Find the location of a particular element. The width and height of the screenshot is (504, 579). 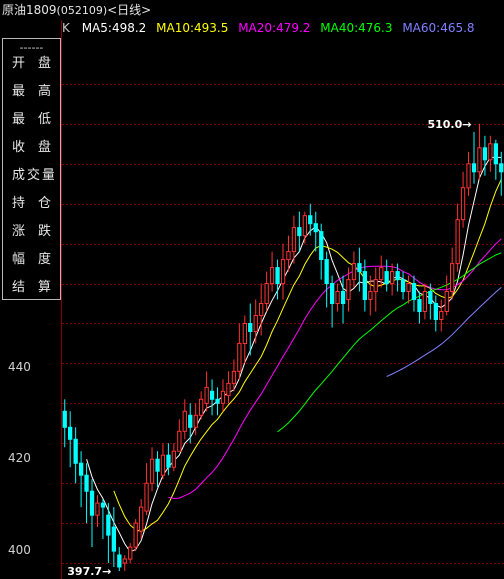

ma60-legend: MA60:465.8 is located at coordinates (438, 28).